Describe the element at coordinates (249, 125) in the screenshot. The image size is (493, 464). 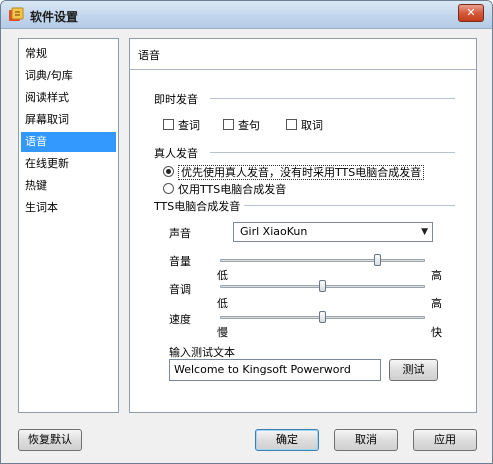
I see `lookup-sentence-label: 查句` at that location.